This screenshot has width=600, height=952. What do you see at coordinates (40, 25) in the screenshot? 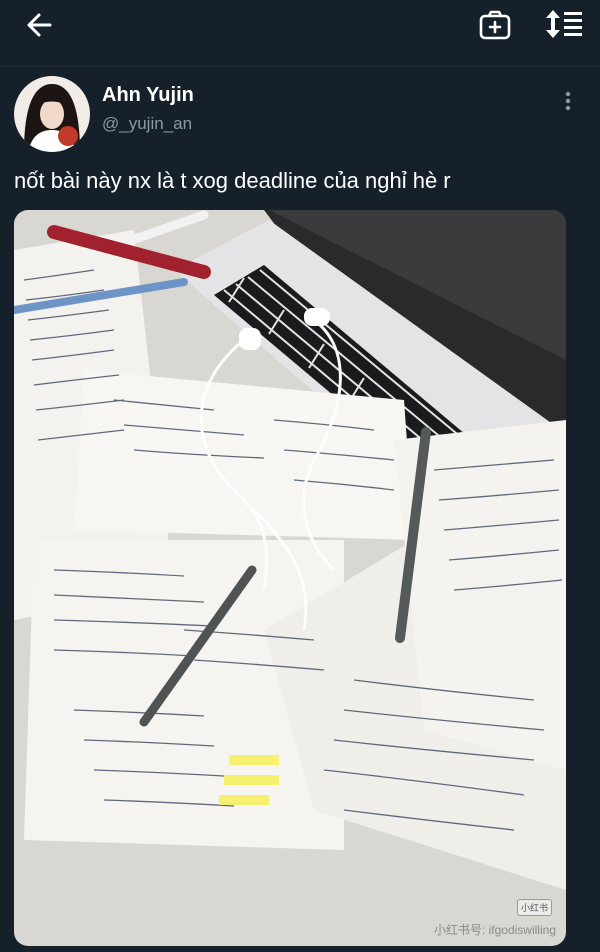
I see `arrow-left-icon` at bounding box center [40, 25].